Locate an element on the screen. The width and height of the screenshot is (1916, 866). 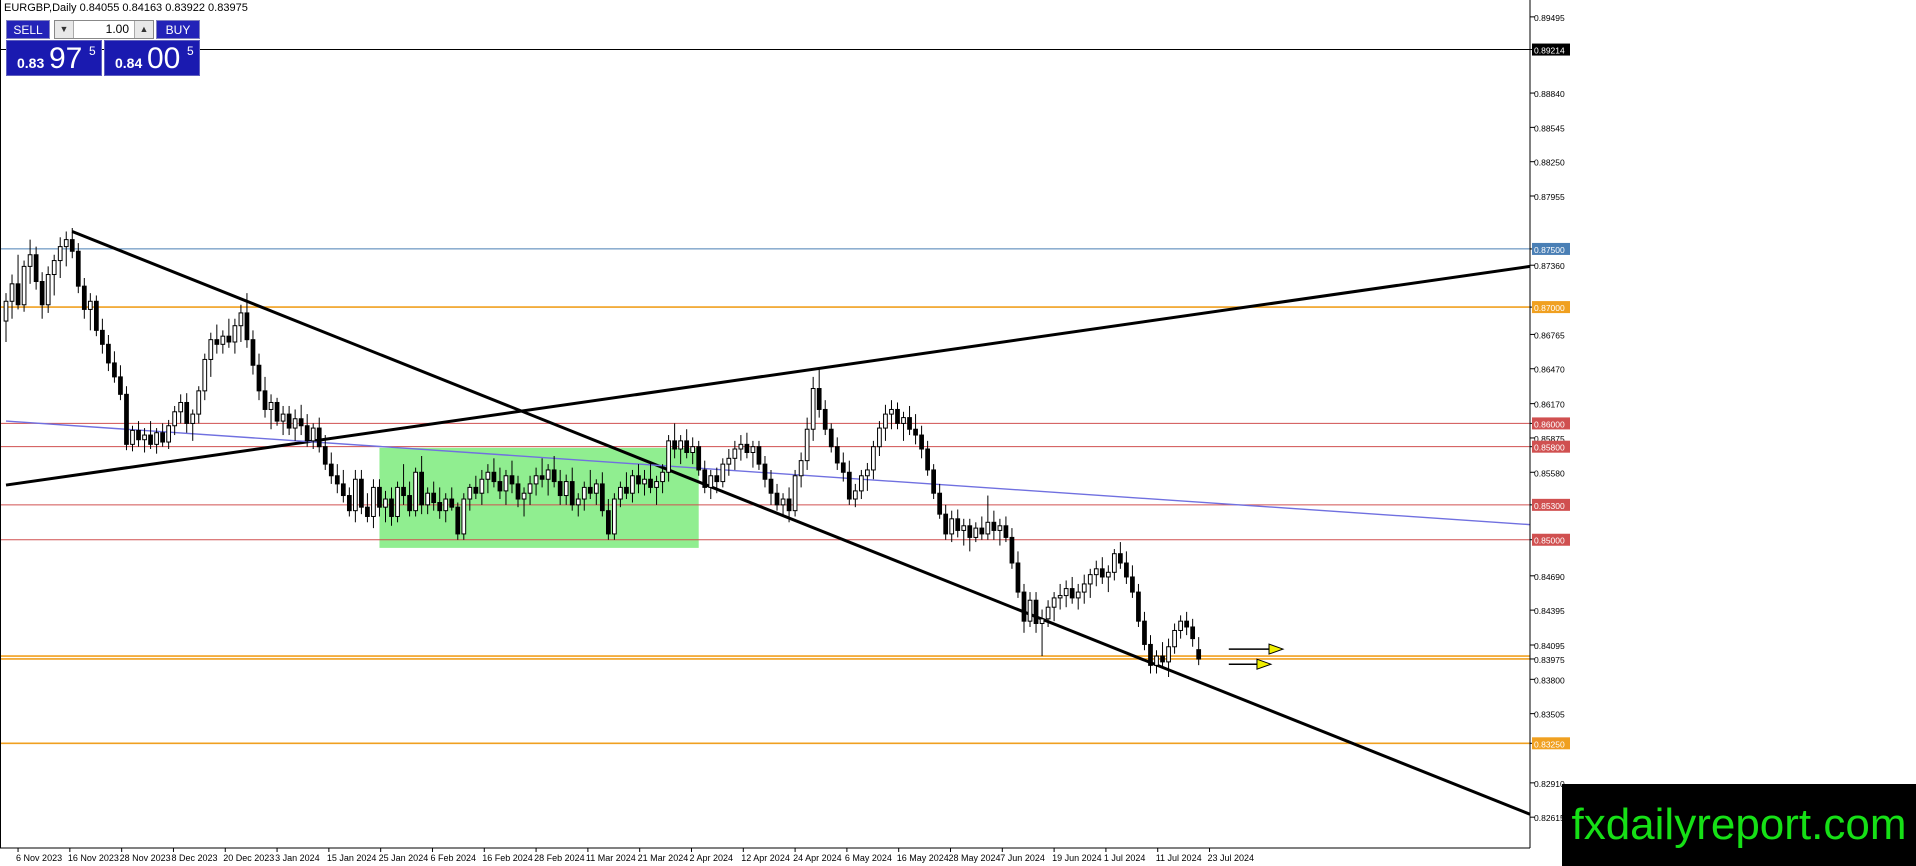
x-tick-label-5: 3 Jan 2024 is located at coordinates (297, 858).